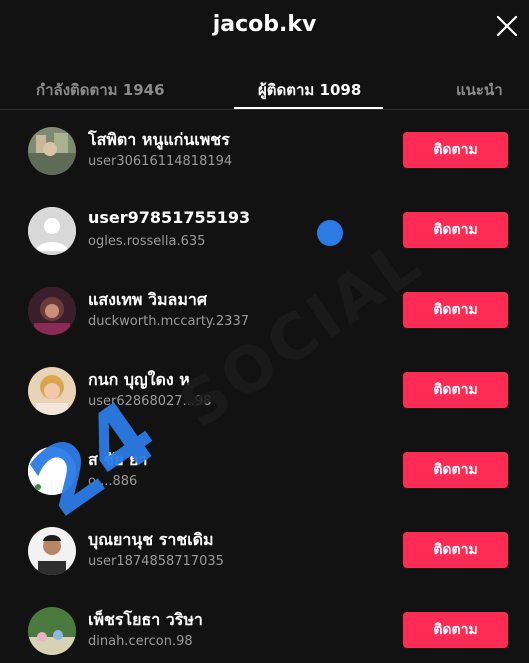 The width and height of the screenshot is (529, 663). Describe the element at coordinates (169, 217) in the screenshot. I see `follower-name: user97851755193` at that location.